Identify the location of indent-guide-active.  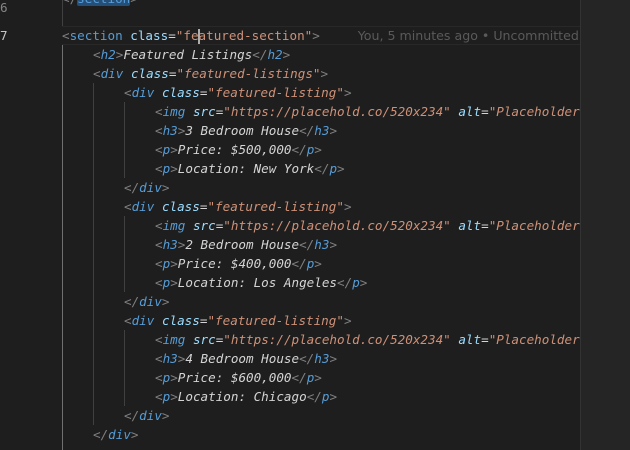
(62, 247).